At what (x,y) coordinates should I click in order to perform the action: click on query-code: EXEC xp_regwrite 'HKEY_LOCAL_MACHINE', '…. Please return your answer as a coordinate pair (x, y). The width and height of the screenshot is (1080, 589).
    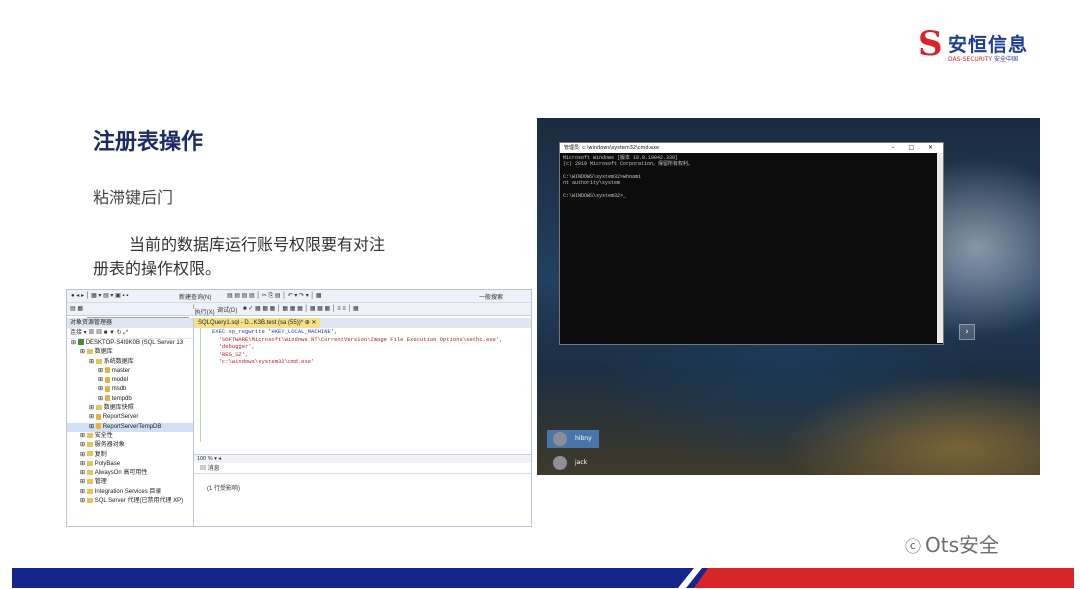
    Looking at the image, I should click on (371, 347).